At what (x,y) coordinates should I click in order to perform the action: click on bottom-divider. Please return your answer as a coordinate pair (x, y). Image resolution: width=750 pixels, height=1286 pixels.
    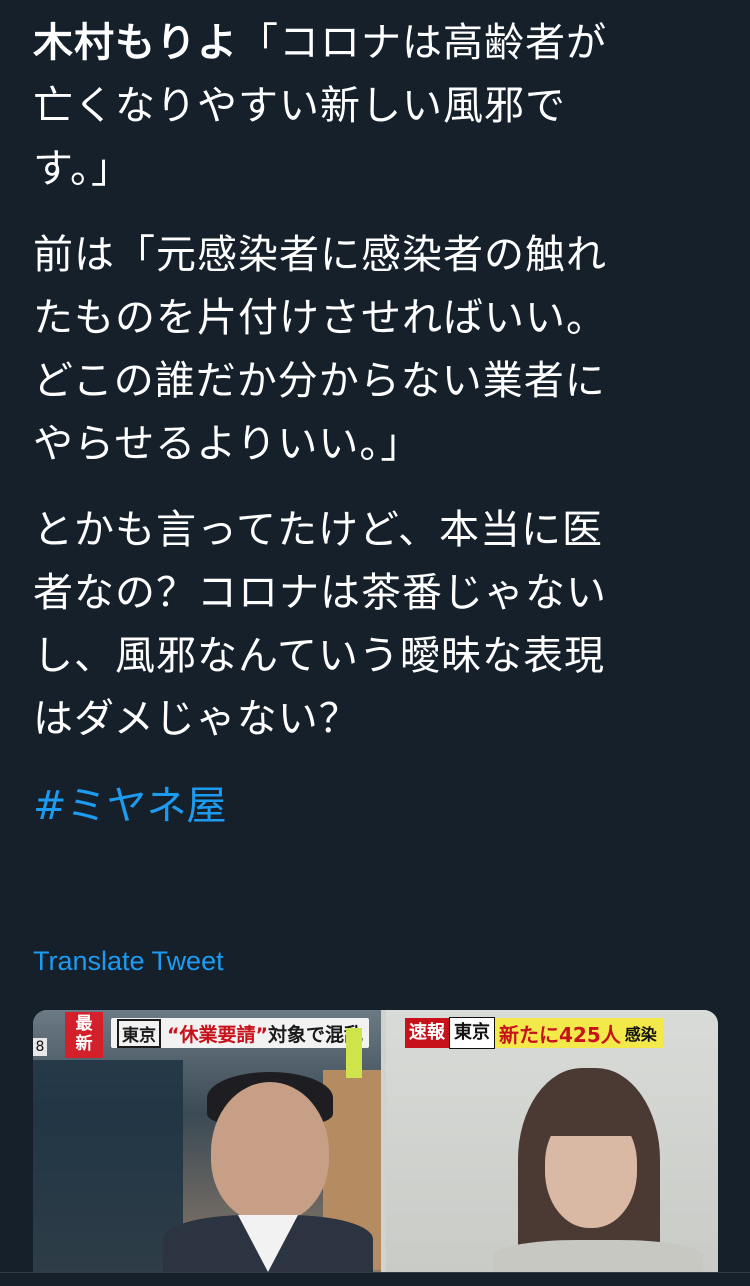
    Looking at the image, I should click on (375, 1279).